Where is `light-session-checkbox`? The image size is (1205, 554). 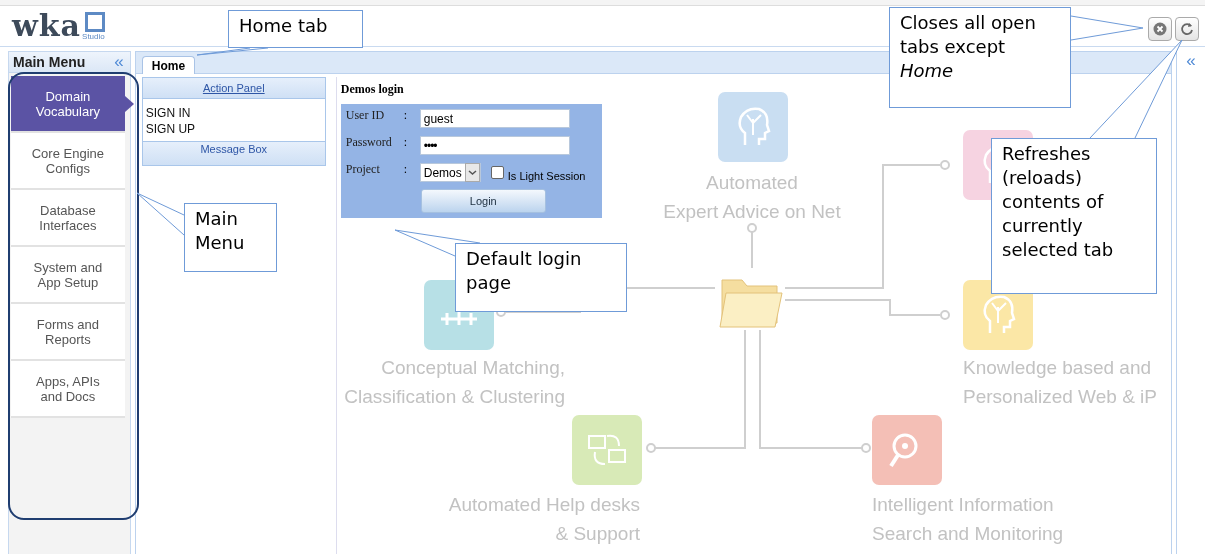 light-session-checkbox is located at coordinates (497, 172).